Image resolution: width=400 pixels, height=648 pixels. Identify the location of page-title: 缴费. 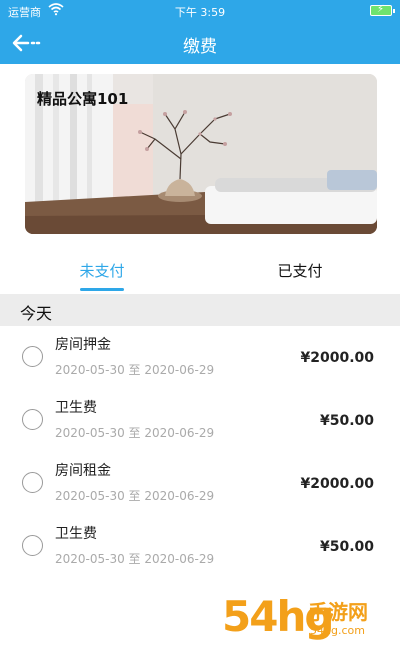
(200, 47).